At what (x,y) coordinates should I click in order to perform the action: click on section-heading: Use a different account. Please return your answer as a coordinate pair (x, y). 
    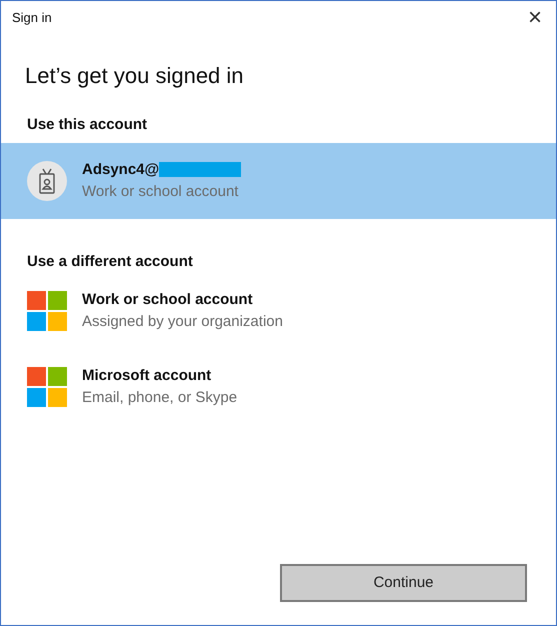
    Looking at the image, I should click on (110, 262).